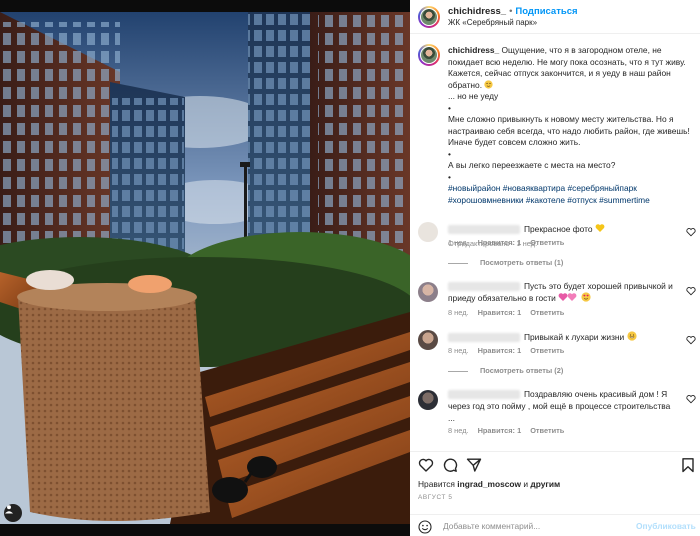  Describe the element at coordinates (9, 509) in the screenshot. I see `user-tag-icon` at that location.